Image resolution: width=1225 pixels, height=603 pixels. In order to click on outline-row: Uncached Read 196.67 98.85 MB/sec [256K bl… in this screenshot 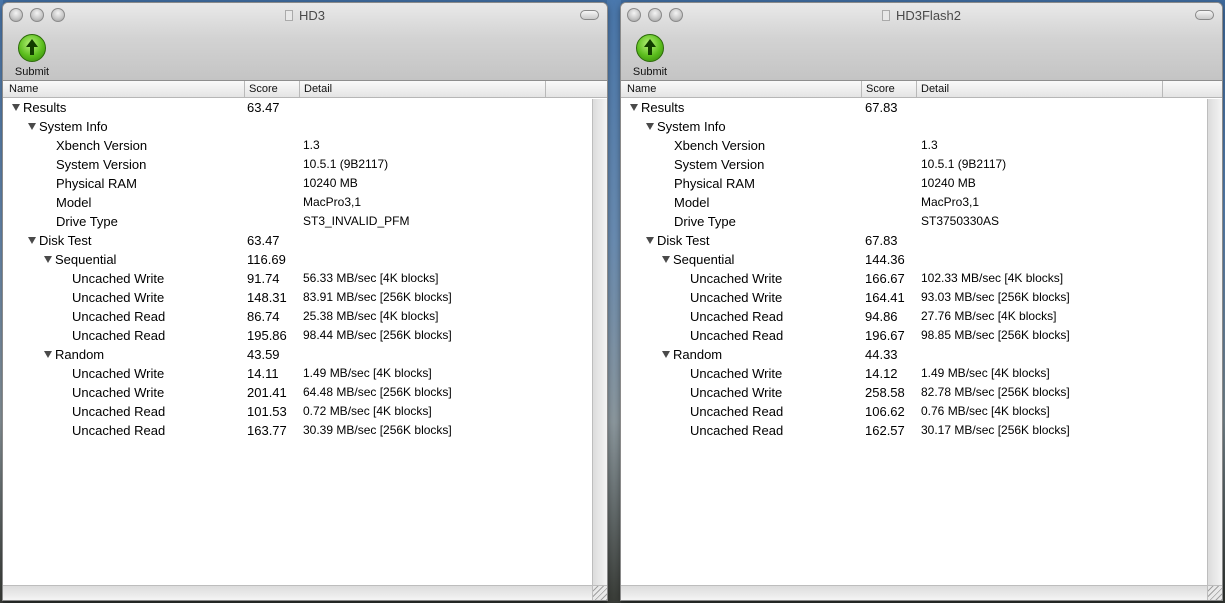, I will do `click(921, 335)`.